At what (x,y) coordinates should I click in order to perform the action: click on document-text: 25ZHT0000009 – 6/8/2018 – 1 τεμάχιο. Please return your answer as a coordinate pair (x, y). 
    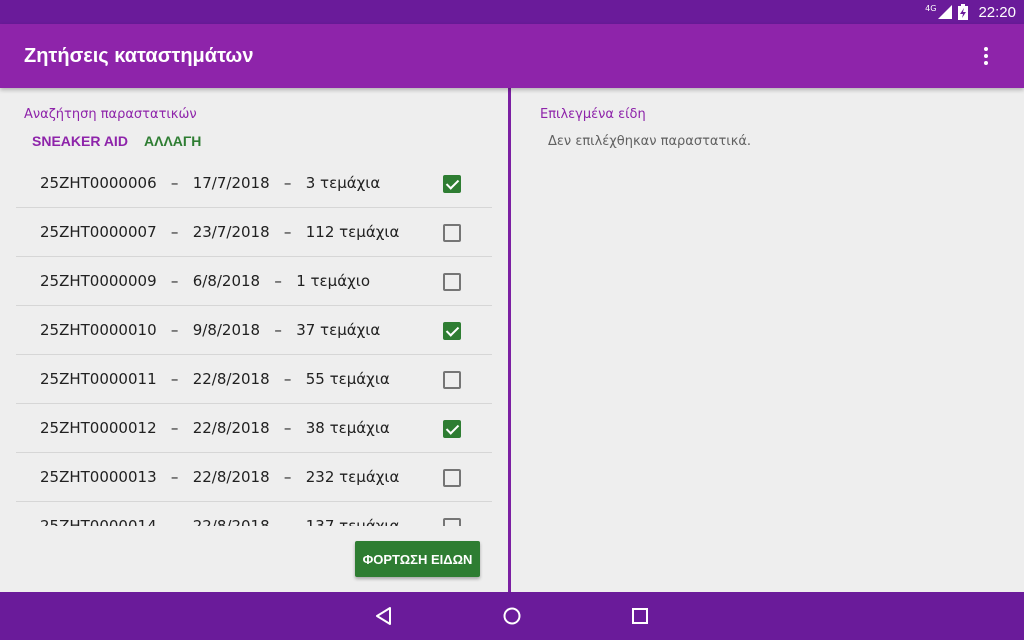
    Looking at the image, I should click on (205, 281).